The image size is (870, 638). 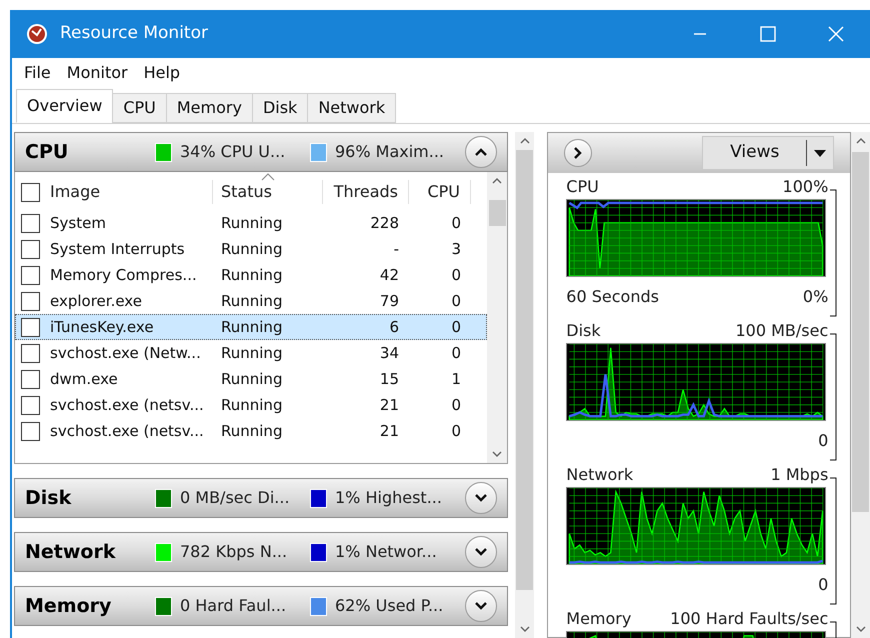 I want to click on table-row: System Running 228 0, so click(x=251, y=223).